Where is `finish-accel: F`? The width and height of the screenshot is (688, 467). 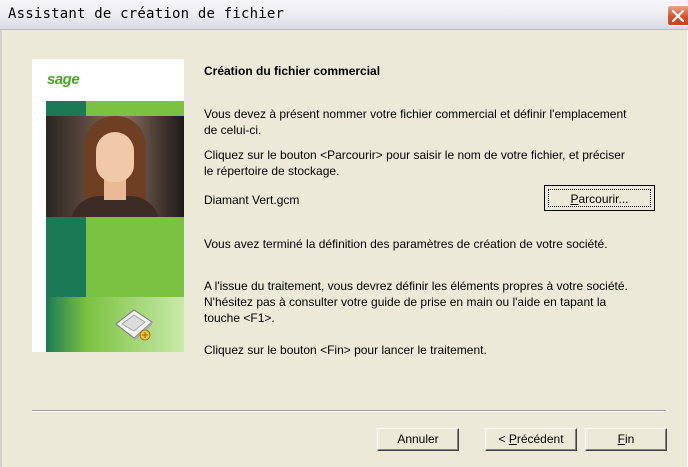 finish-accel: F is located at coordinates (621, 439).